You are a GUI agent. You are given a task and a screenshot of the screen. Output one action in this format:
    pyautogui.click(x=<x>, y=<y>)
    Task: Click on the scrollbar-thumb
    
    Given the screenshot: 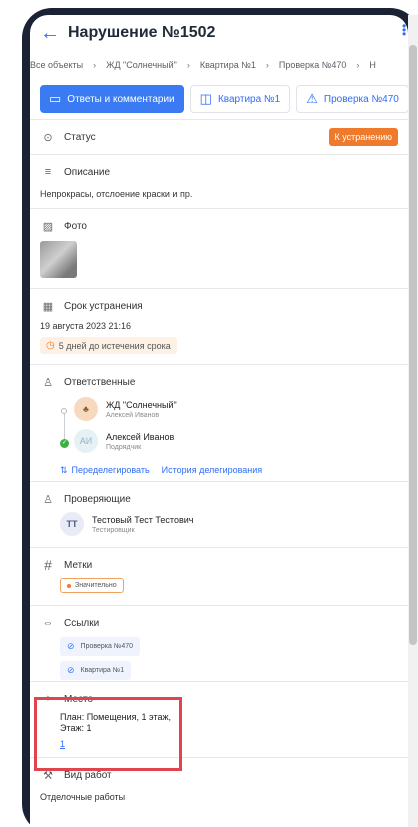 What is the action you would take?
    pyautogui.click(x=413, y=345)
    